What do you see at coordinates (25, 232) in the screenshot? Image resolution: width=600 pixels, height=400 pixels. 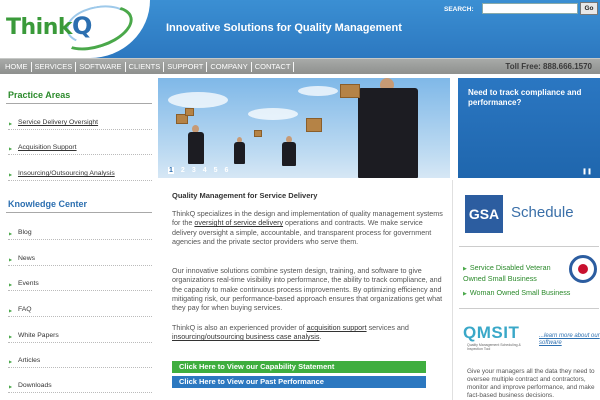 I see `sidebar-item-label: Blog` at bounding box center [25, 232].